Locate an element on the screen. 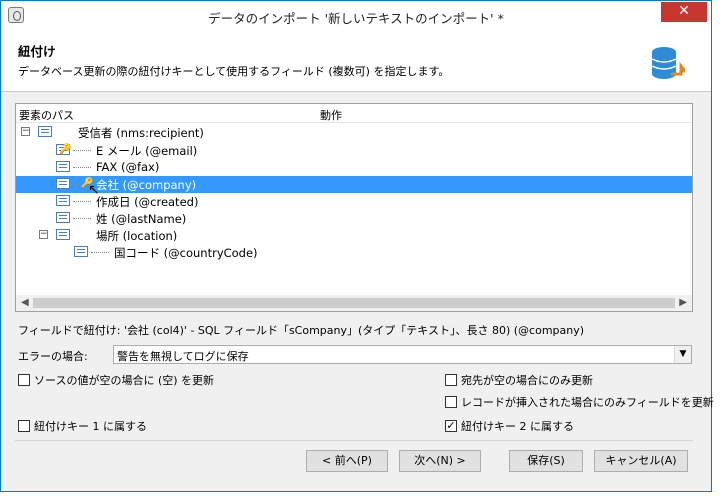 This screenshot has width=722, height=496. key-icon: 🔑 is located at coordinates (65, 149).